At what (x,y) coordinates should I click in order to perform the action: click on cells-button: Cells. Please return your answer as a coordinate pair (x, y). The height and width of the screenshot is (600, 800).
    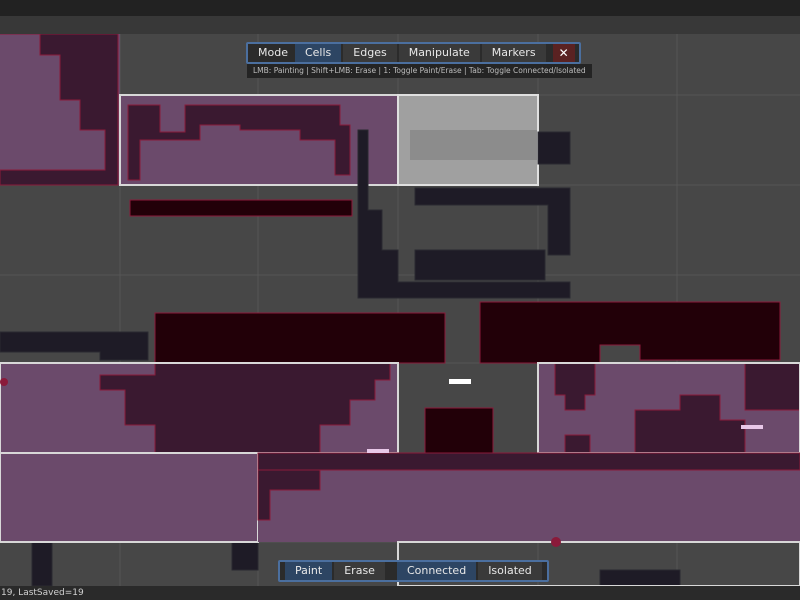
    Looking at the image, I should click on (318, 53).